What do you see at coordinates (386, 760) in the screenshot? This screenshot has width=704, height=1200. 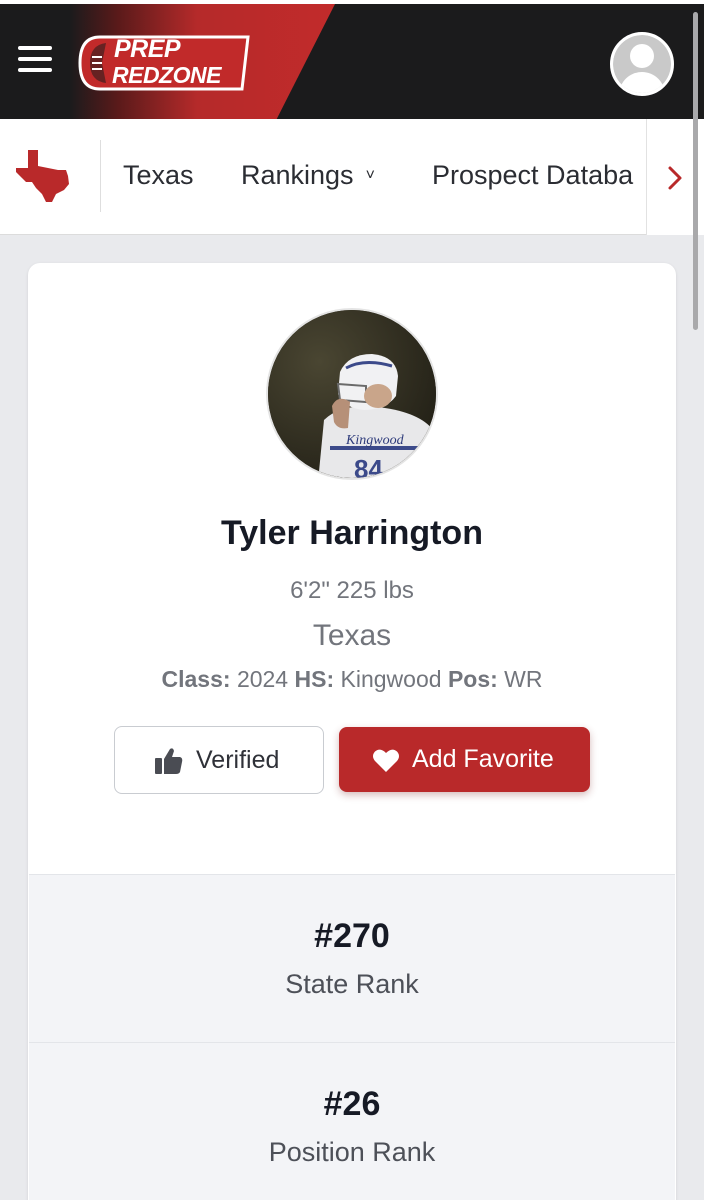 I see `heart-icon` at bounding box center [386, 760].